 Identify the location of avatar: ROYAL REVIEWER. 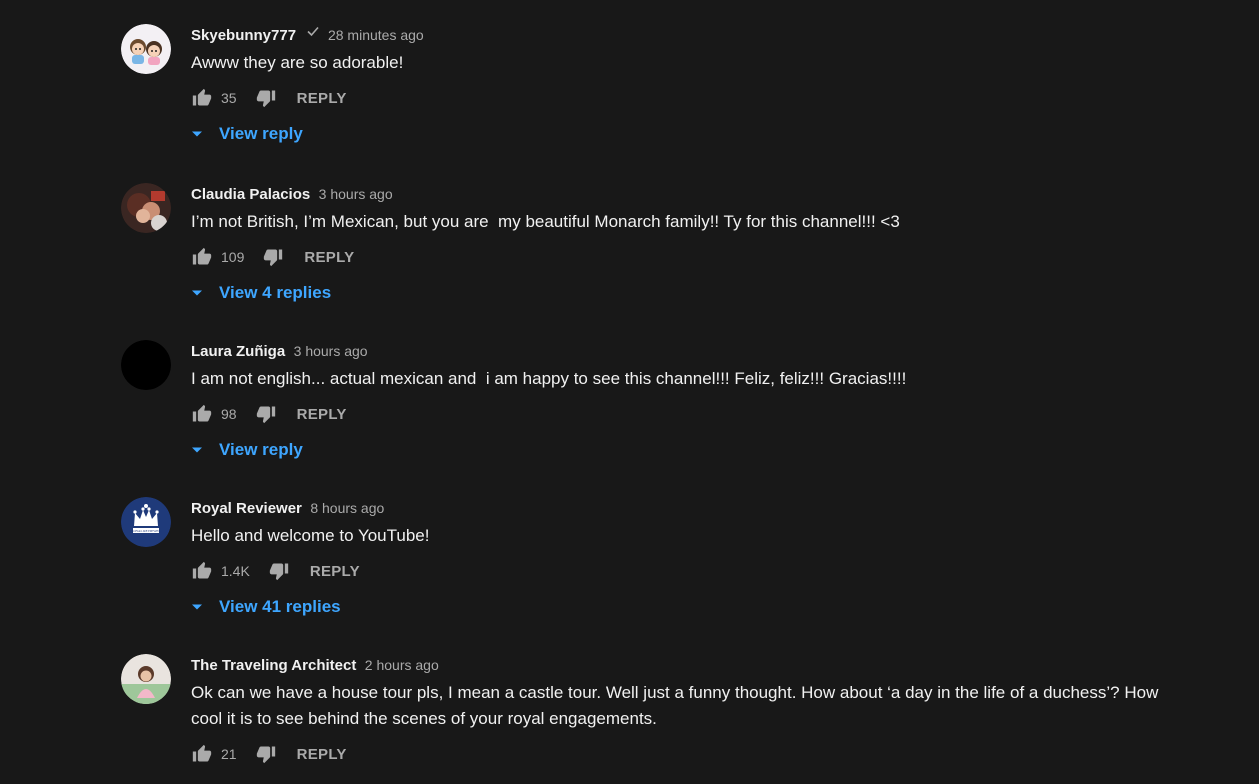
(146, 522).